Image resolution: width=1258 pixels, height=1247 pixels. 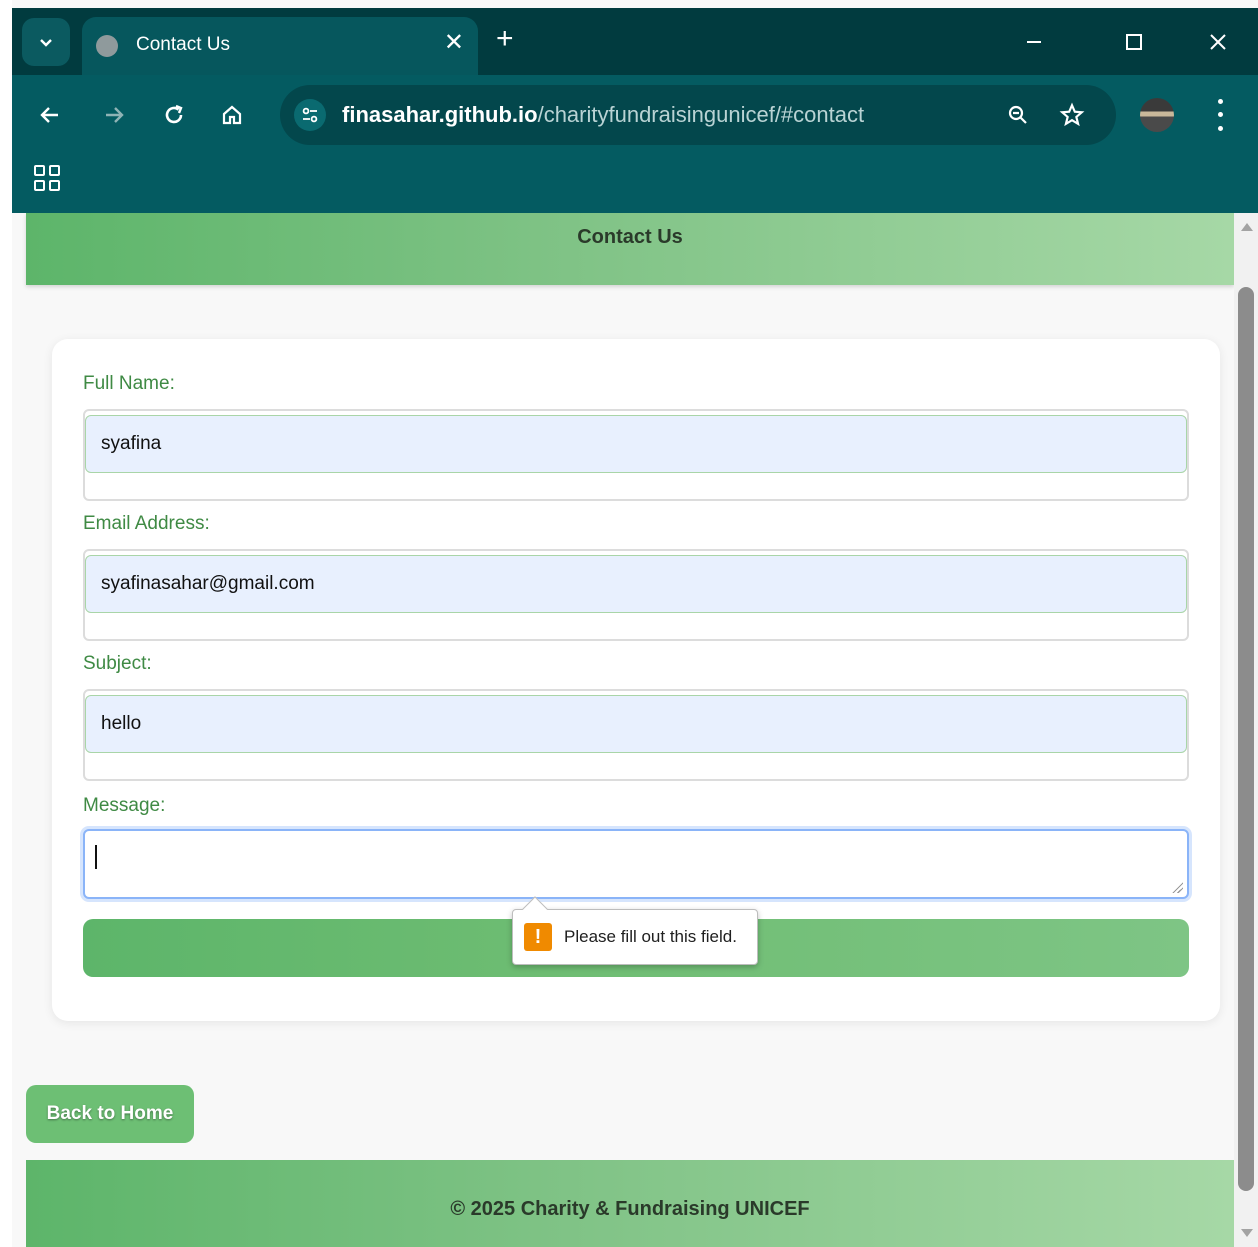 What do you see at coordinates (1072, 115) in the screenshot?
I see `star-icon` at bounding box center [1072, 115].